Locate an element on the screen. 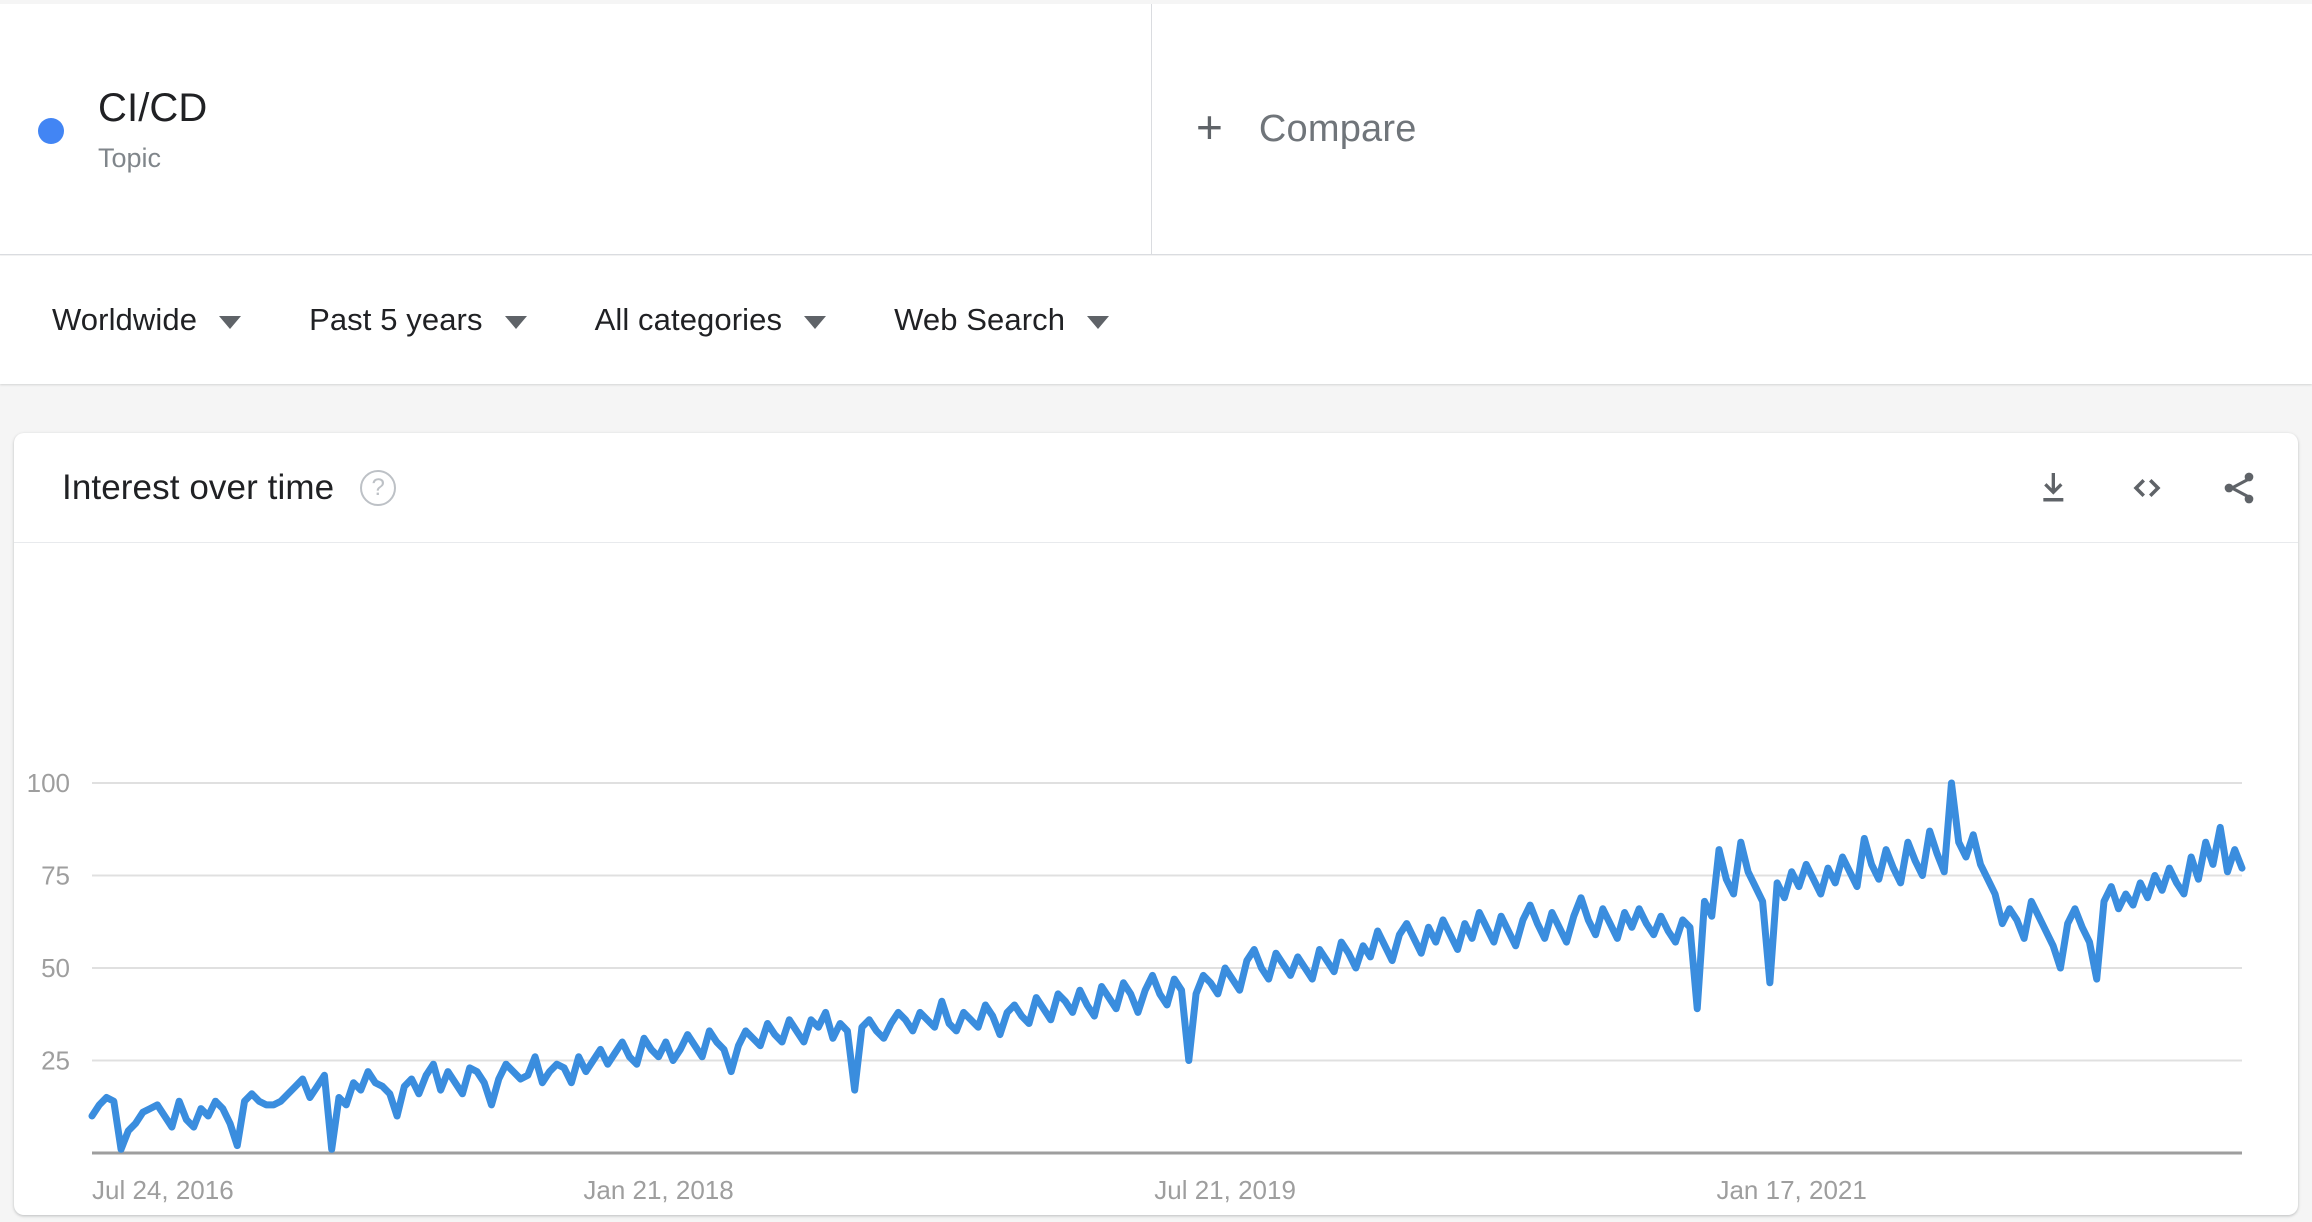 Image resolution: width=2312 pixels, height=1222 pixels. x-axis-tick-label: Jan 17, 2021 is located at coordinates (1791, 1190).